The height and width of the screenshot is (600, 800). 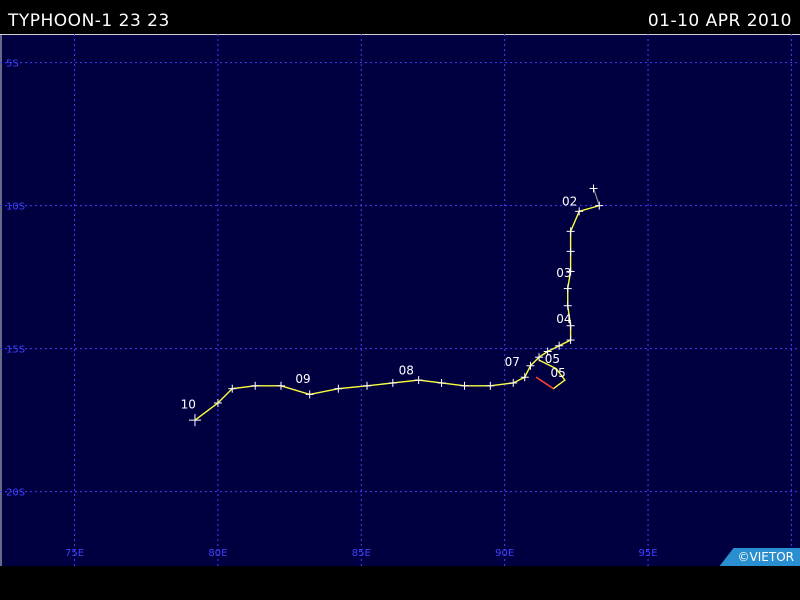 What do you see at coordinates (217, 553) in the screenshot?
I see `longitude-label: 80E` at bounding box center [217, 553].